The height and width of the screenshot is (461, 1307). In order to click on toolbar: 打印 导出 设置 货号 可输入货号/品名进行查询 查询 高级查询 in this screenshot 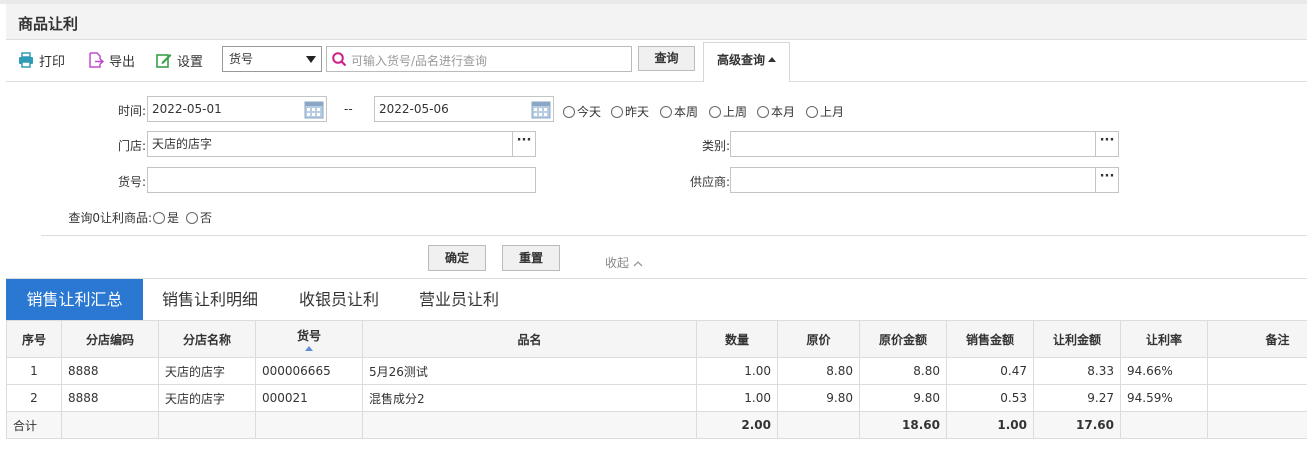, I will do `click(656, 61)`.